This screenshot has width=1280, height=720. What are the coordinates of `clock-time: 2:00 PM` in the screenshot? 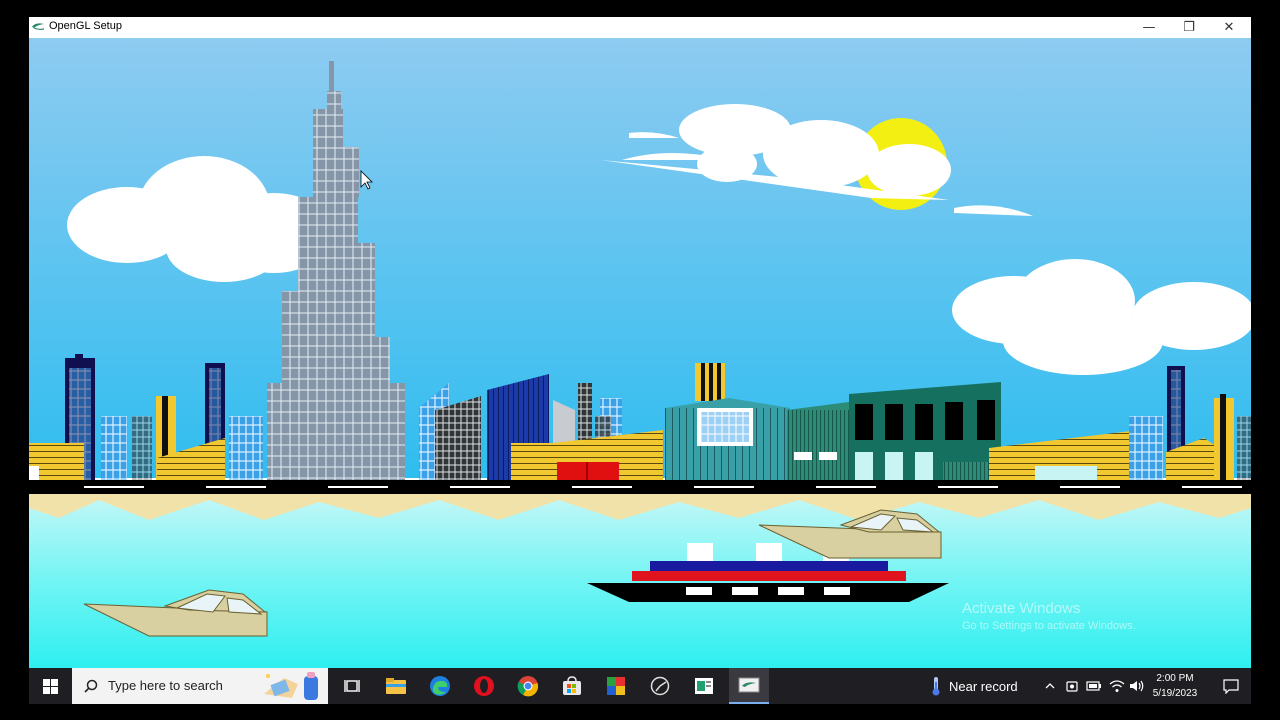 It's located at (1175, 678).